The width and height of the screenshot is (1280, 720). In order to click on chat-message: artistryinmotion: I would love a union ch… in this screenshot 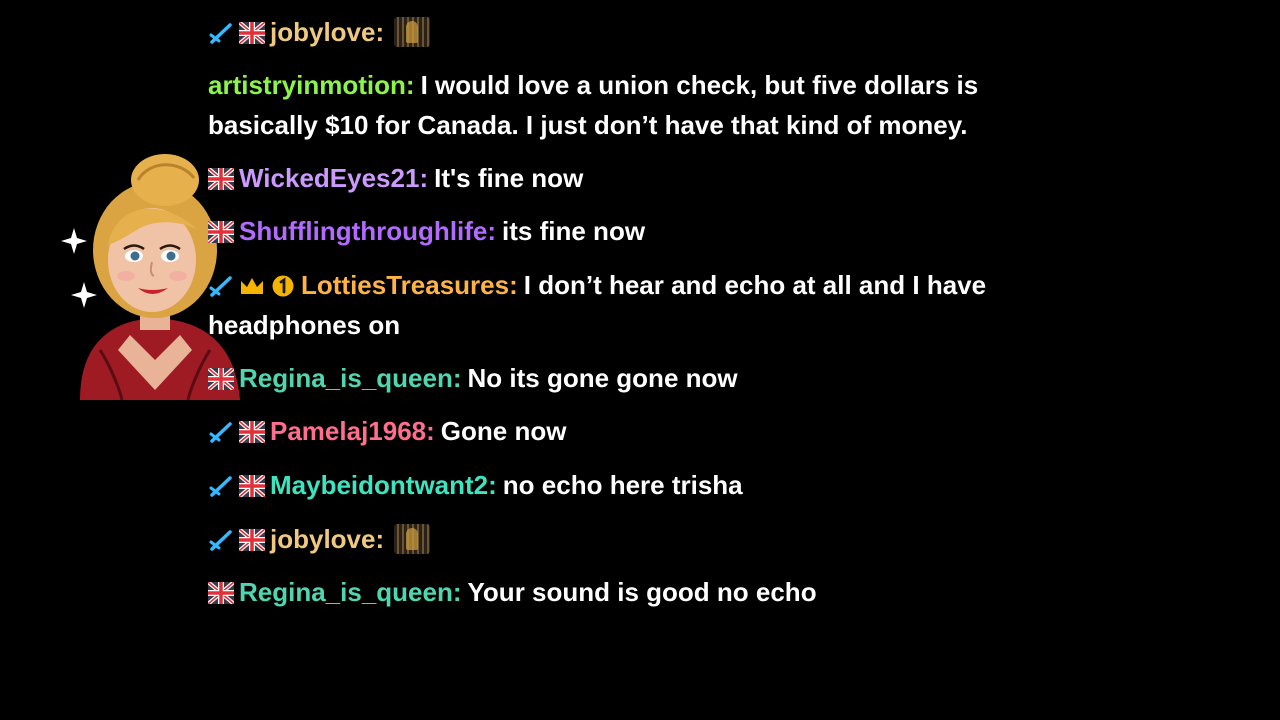, I will do `click(638, 105)`.